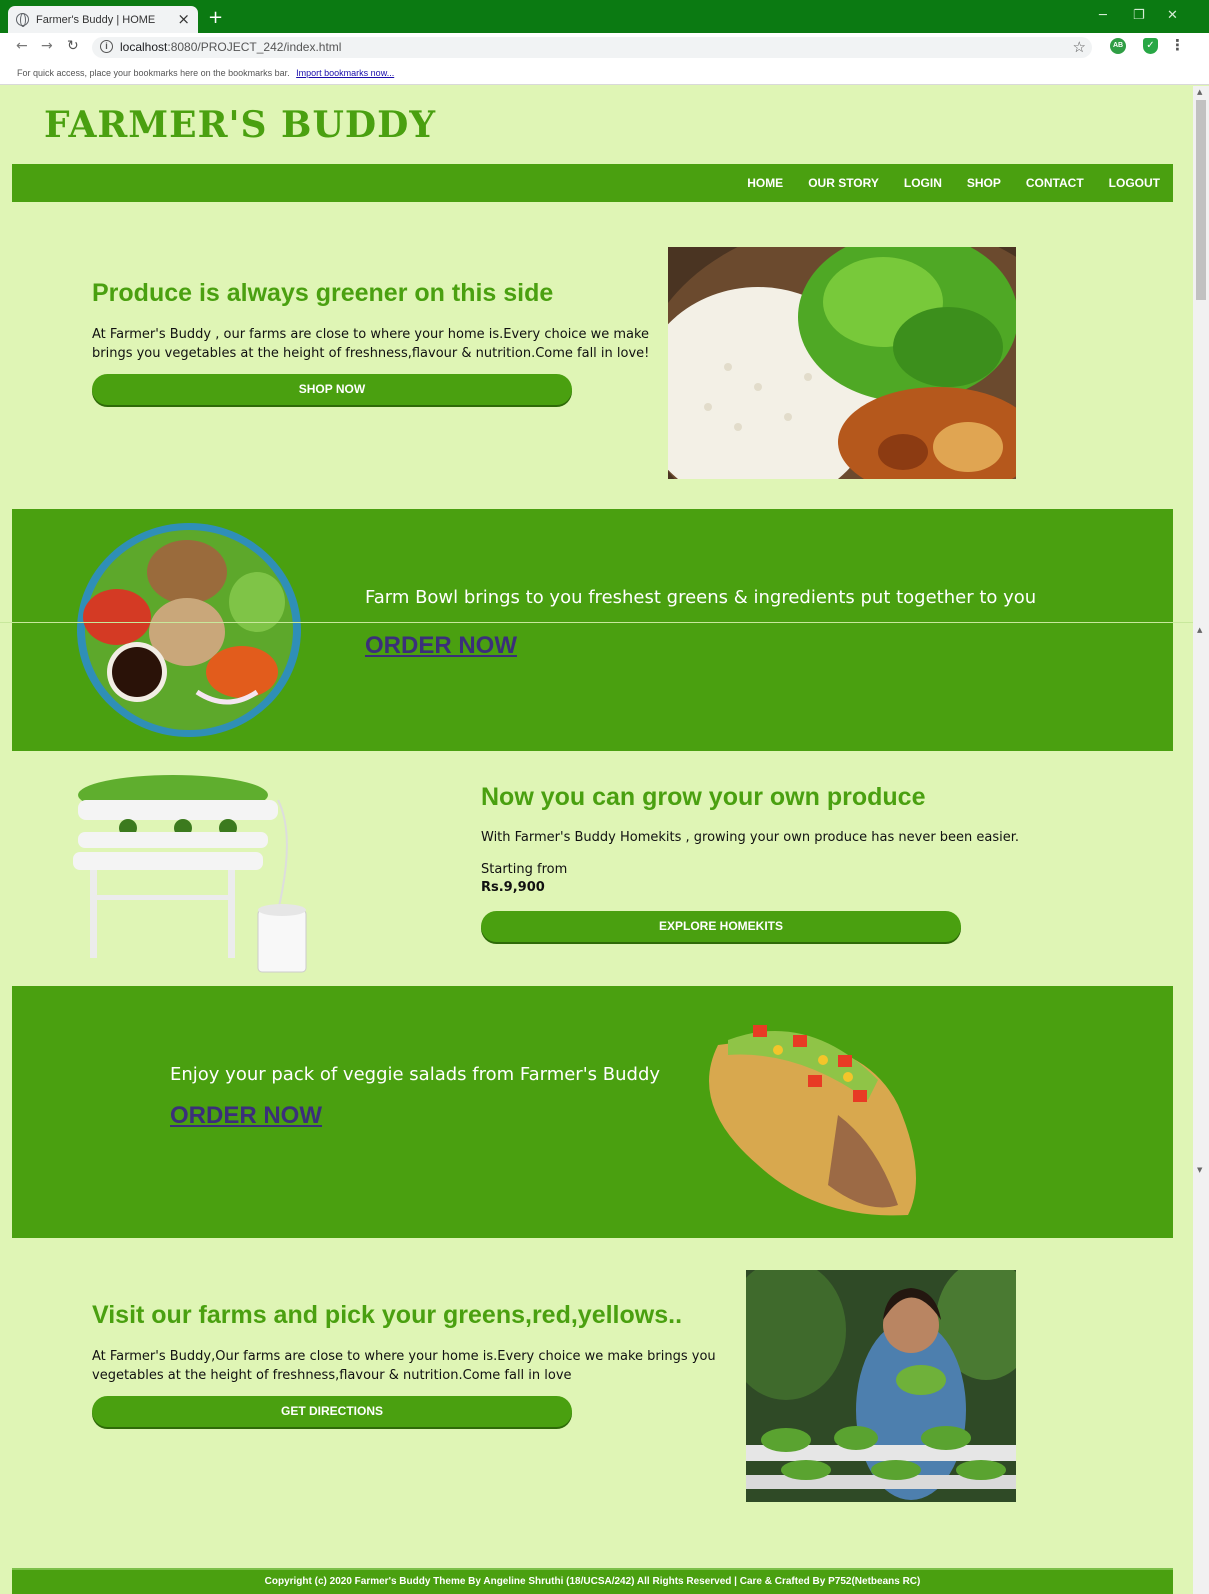 This screenshot has width=1209, height=1594. What do you see at coordinates (1118, 46) in the screenshot?
I see `adblock-extension-icon: AB` at bounding box center [1118, 46].